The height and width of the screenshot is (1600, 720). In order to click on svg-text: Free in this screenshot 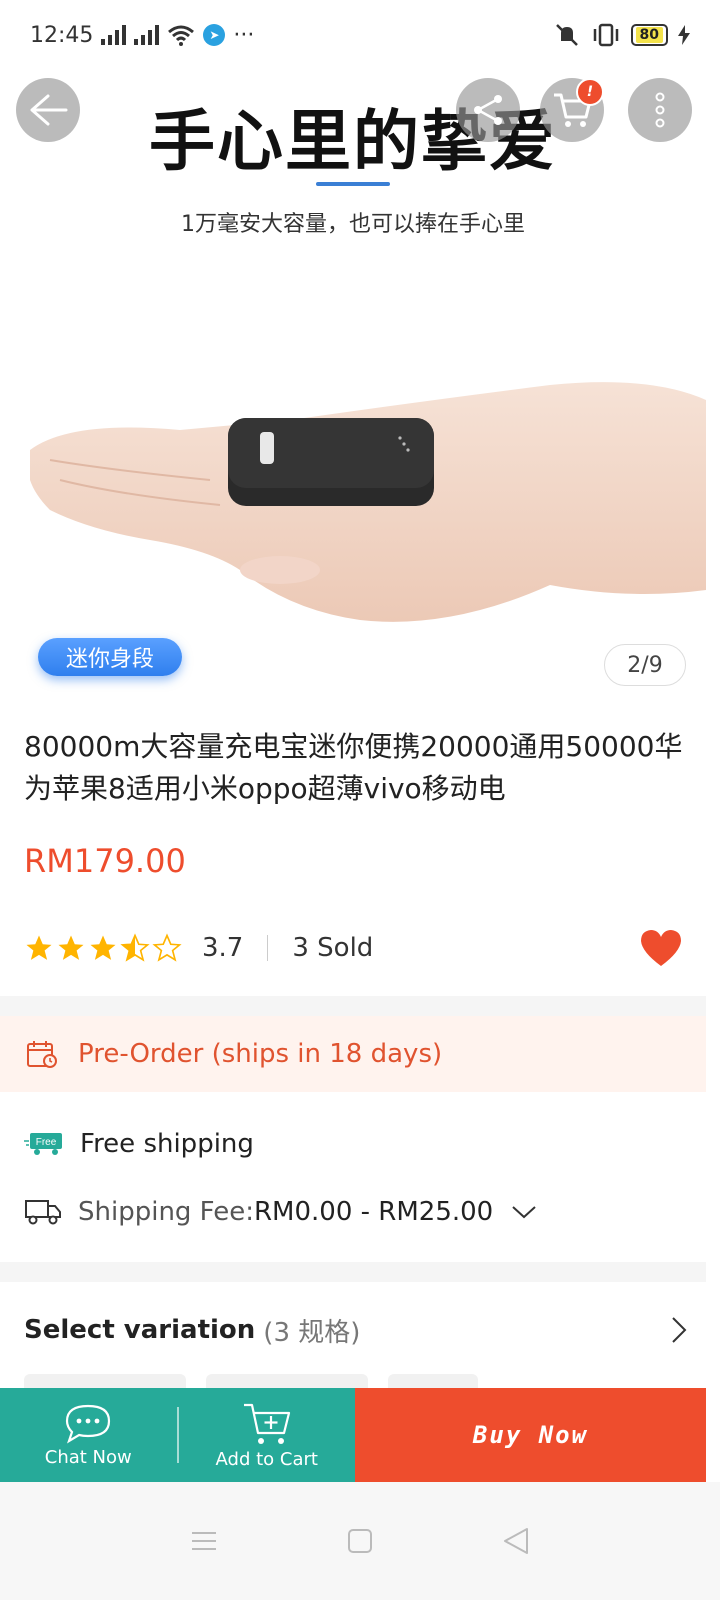, I will do `click(46, 1142)`.